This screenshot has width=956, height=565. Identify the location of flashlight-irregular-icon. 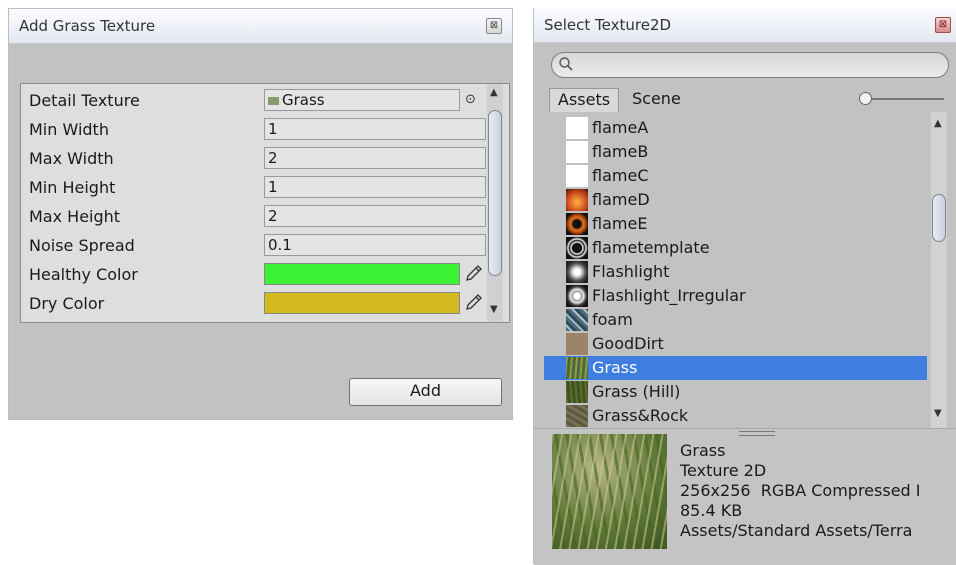
(577, 296).